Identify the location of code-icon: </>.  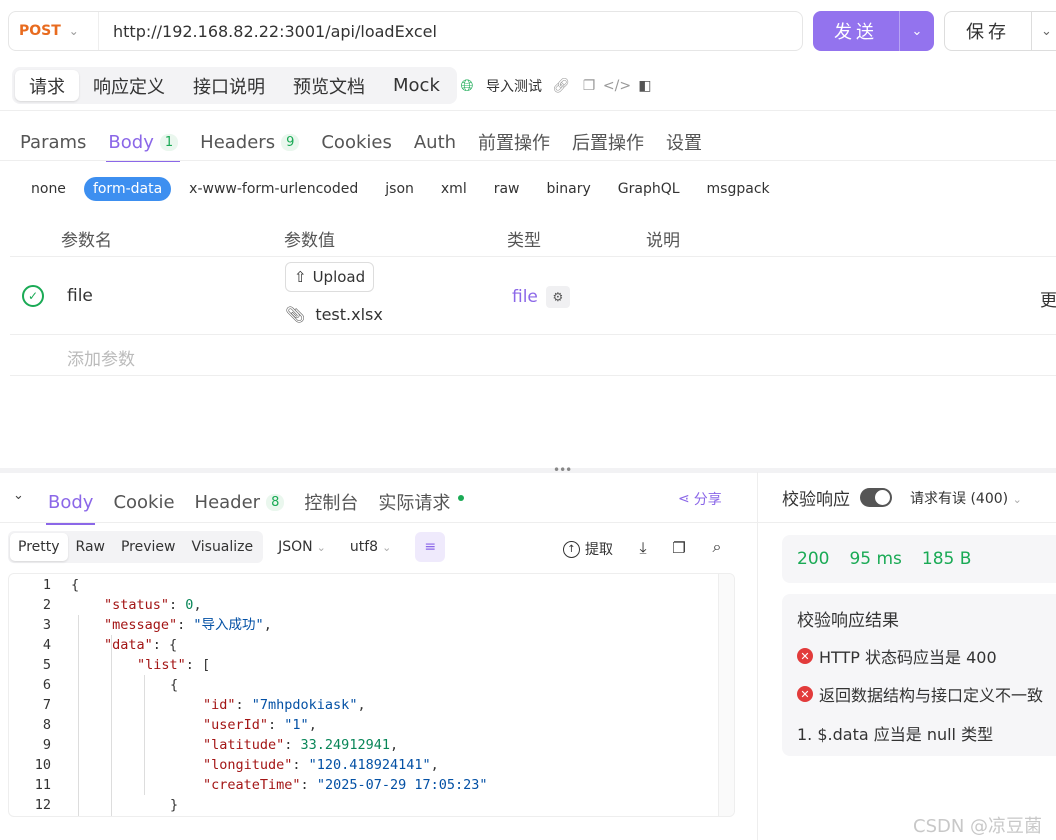
(617, 86).